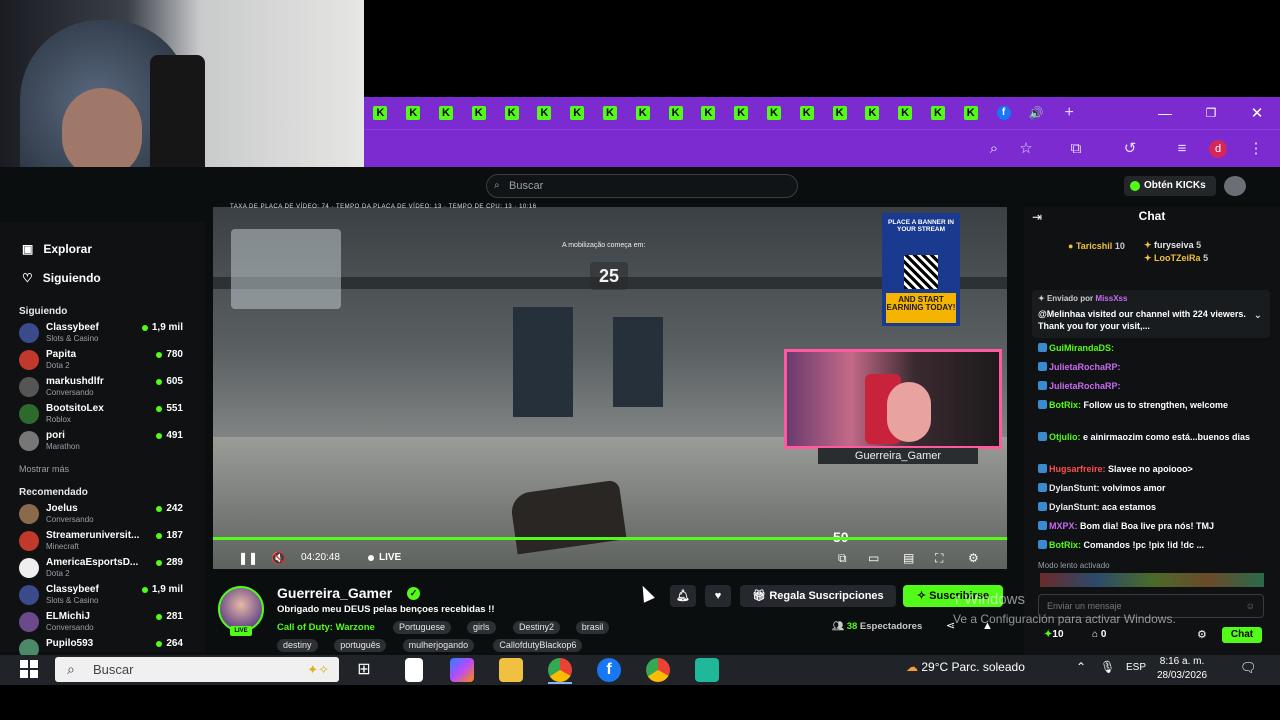  I want to click on pip-icon: ▭, so click(873, 558).